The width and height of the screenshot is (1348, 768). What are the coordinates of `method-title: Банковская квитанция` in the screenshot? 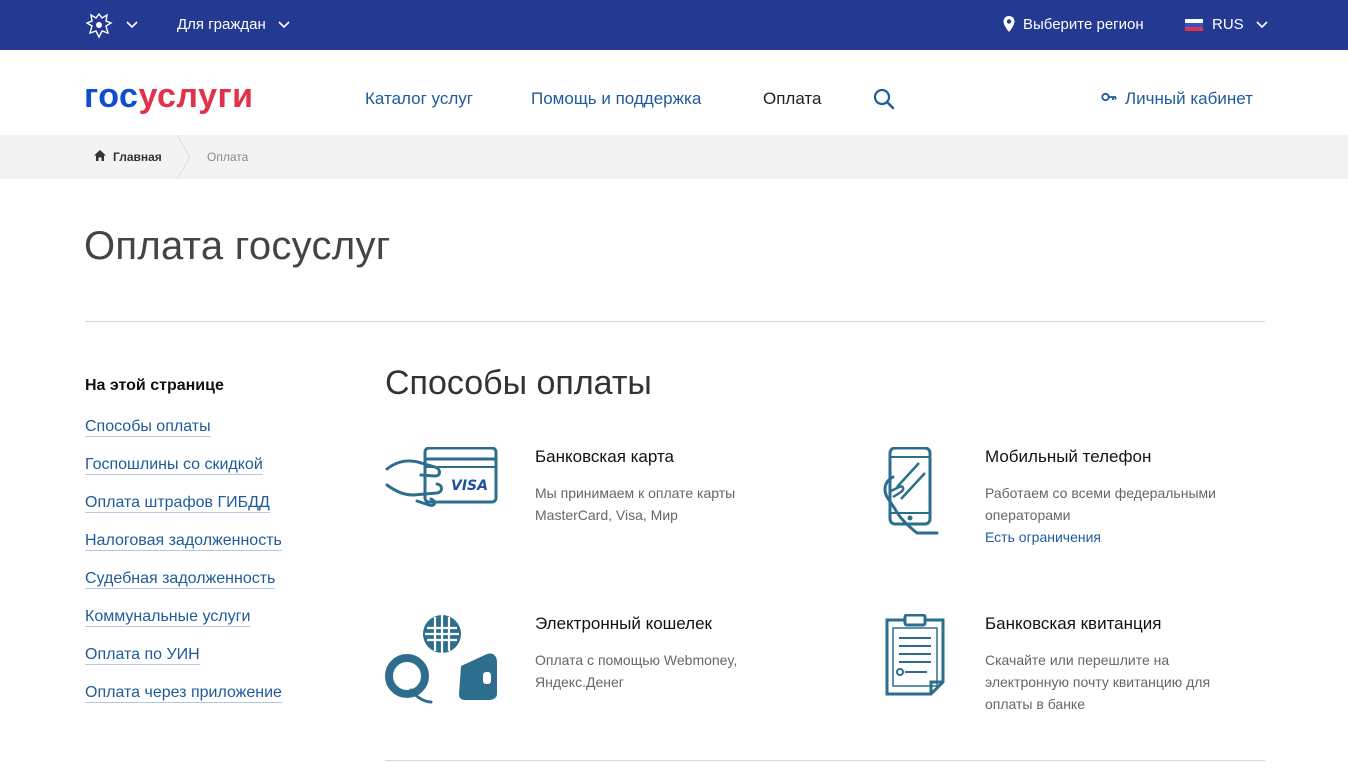 It's located at (1073, 623).